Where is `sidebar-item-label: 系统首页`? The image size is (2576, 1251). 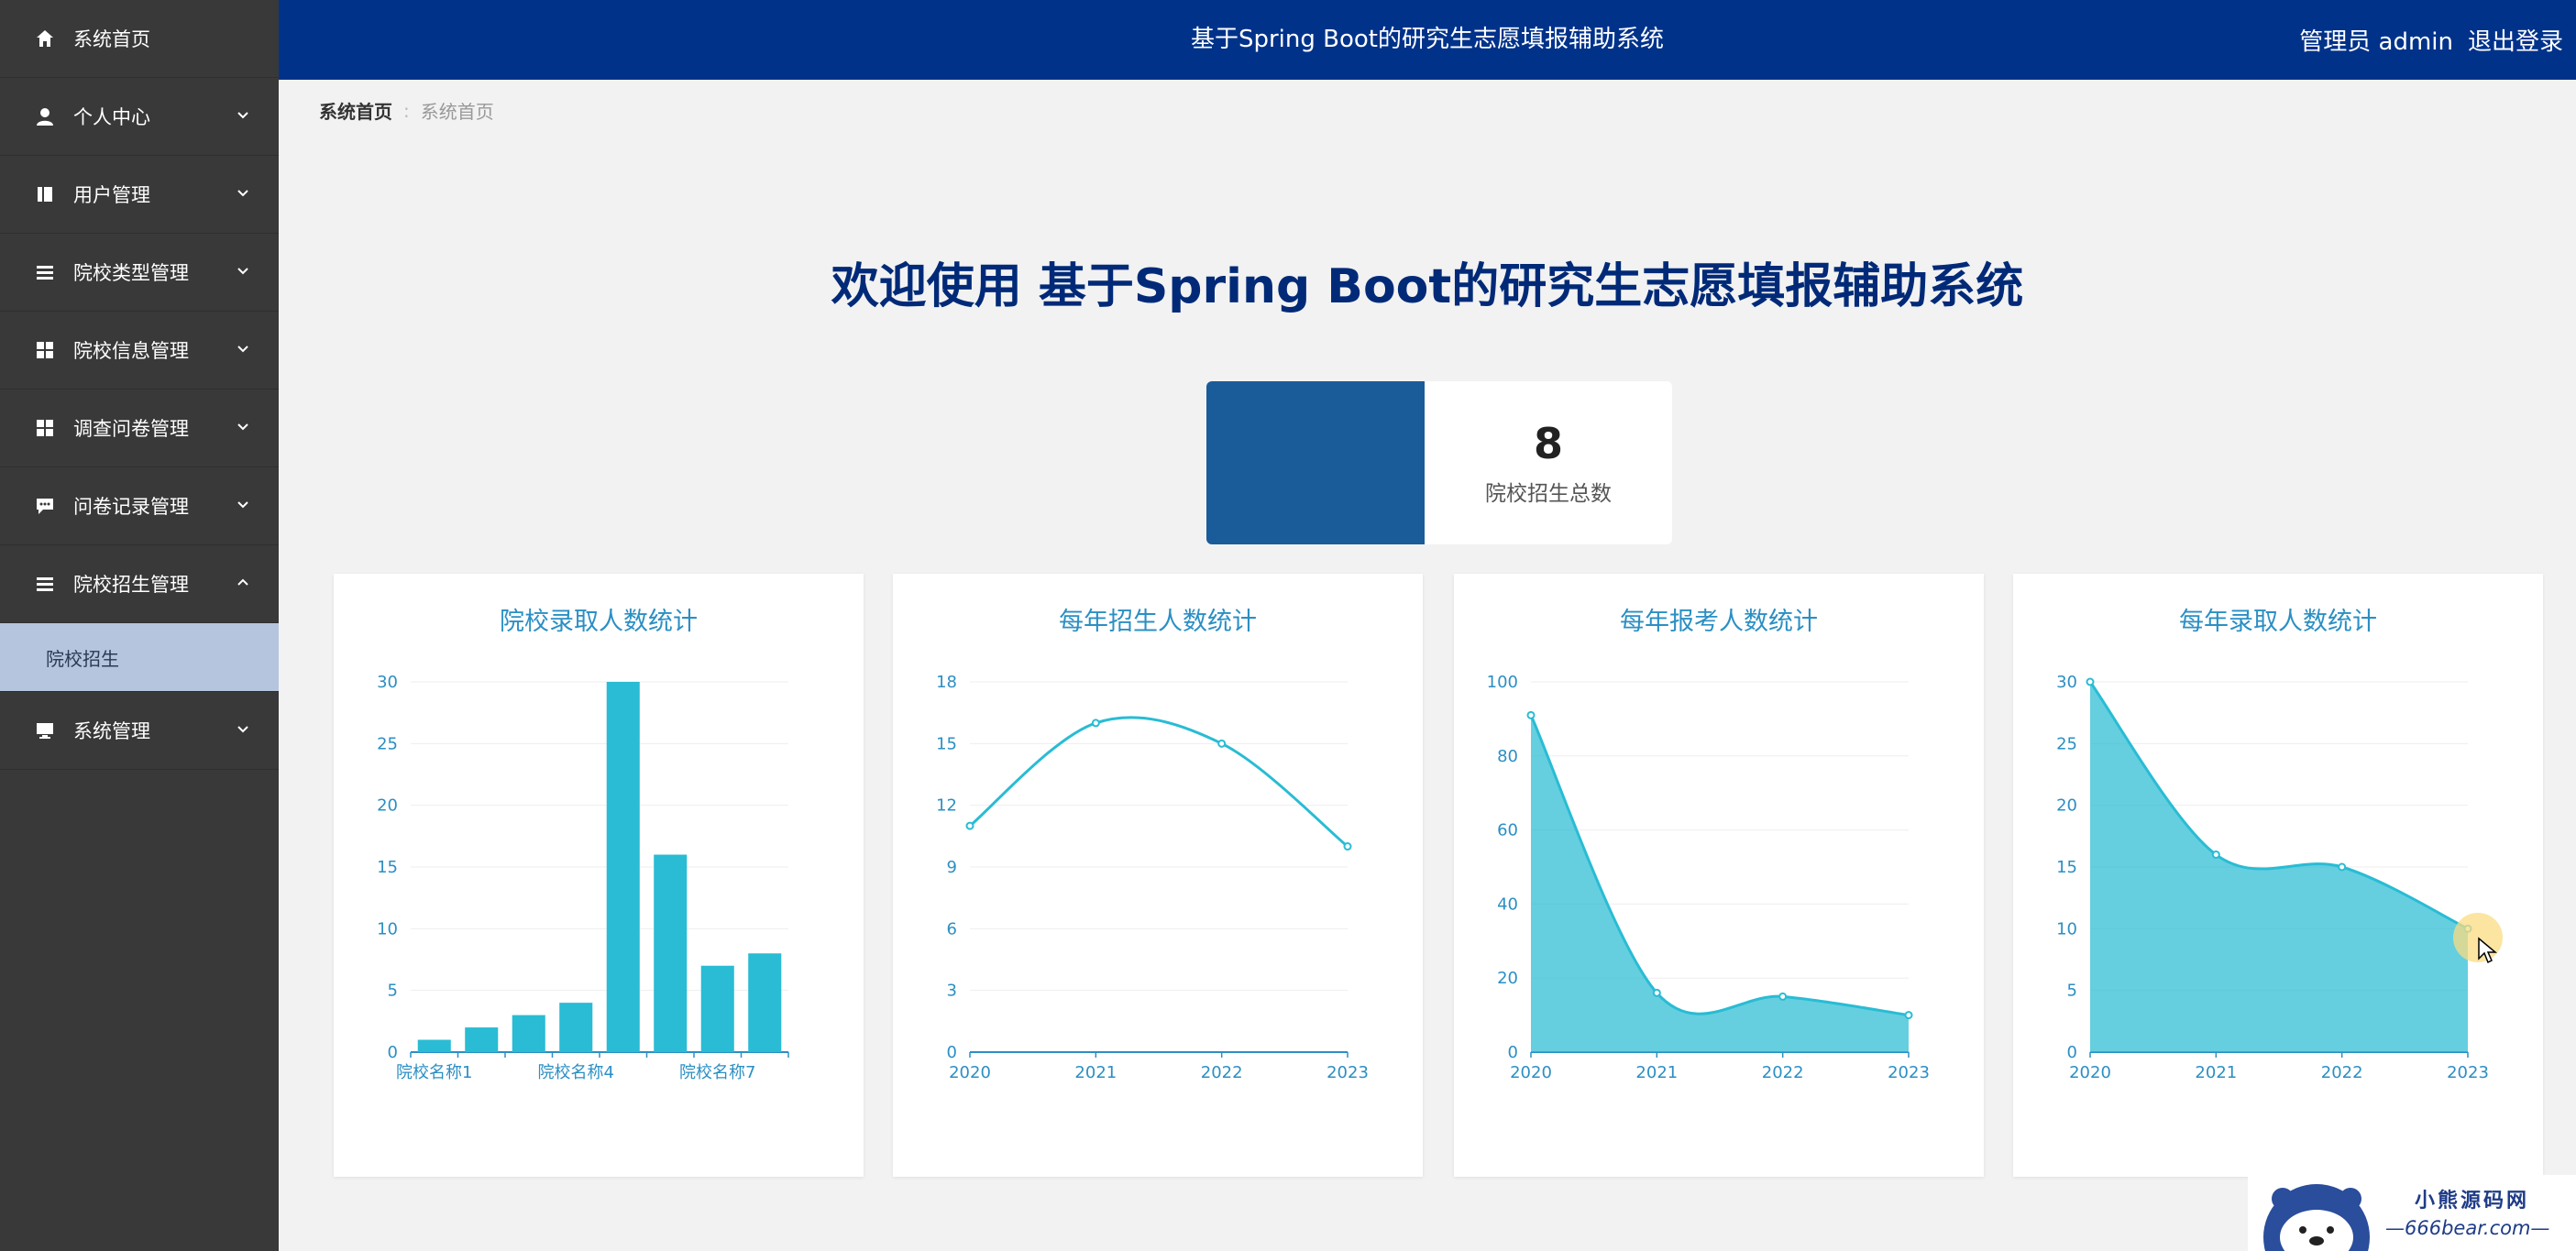 sidebar-item-label: 系统首页 is located at coordinates (111, 39).